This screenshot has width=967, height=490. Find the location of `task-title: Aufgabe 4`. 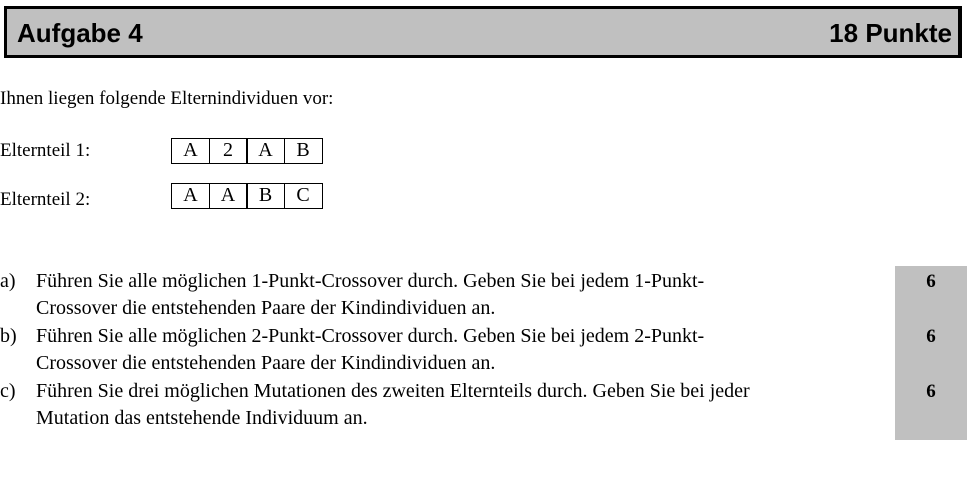

task-title: Aufgabe 4 is located at coordinates (80, 33).